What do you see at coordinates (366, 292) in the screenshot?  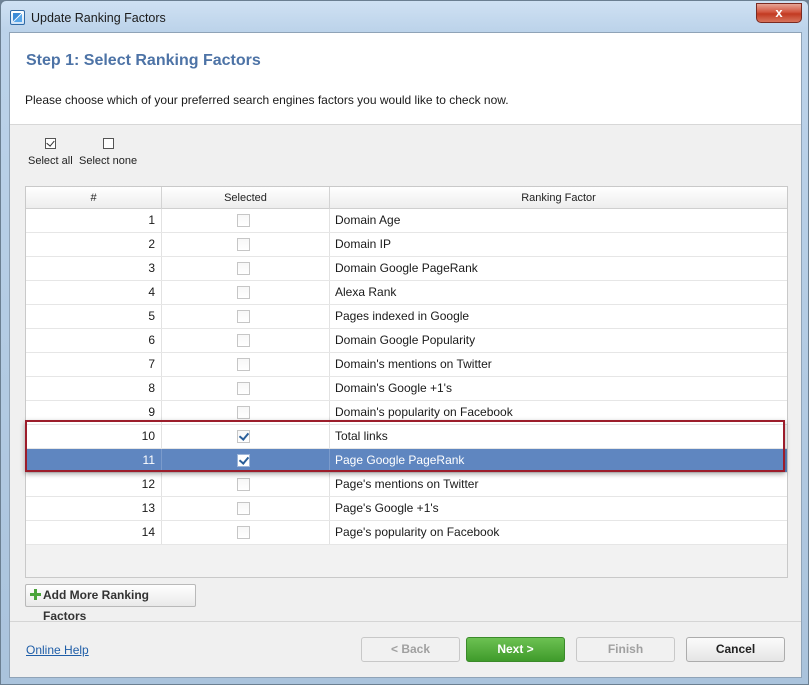 I see `row-ranking-factor: Alexa Rank` at bounding box center [366, 292].